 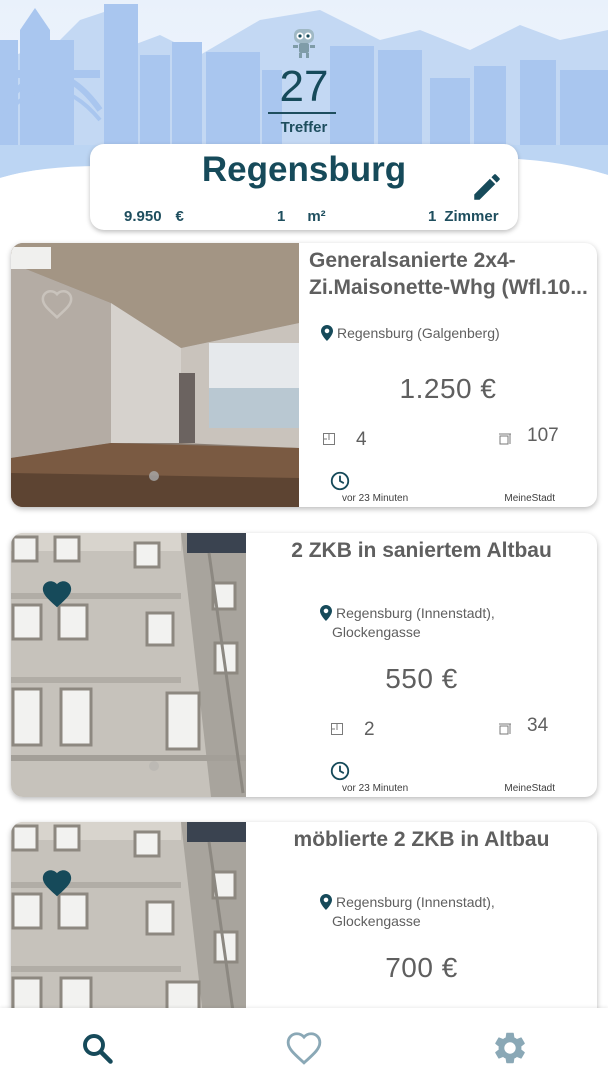 I want to click on filter-rooms: 1 Zimmer, so click(x=463, y=216).